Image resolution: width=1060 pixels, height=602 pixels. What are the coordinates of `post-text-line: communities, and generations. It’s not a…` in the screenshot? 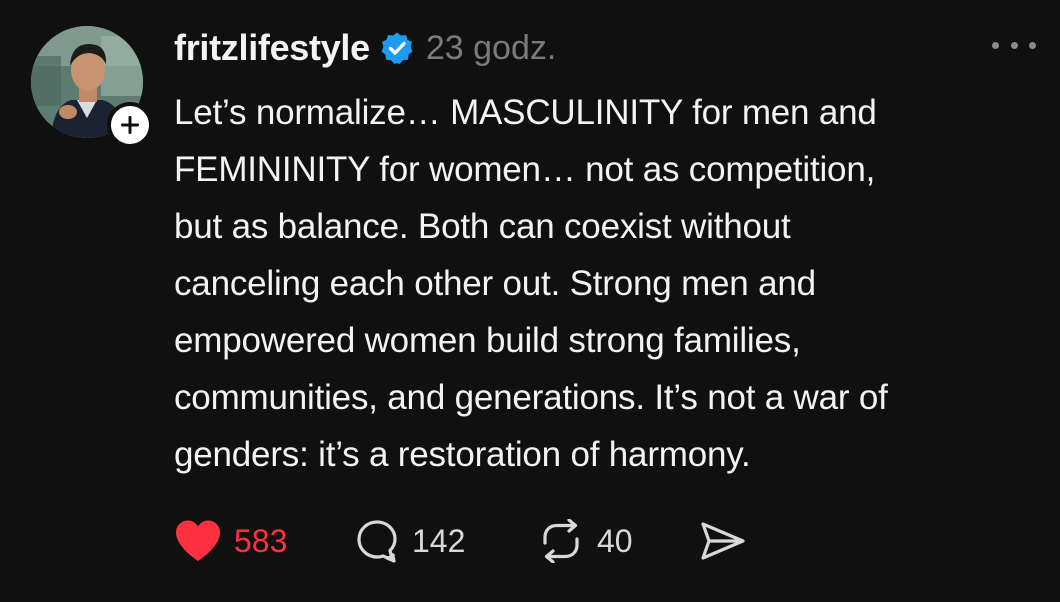 It's located at (531, 397).